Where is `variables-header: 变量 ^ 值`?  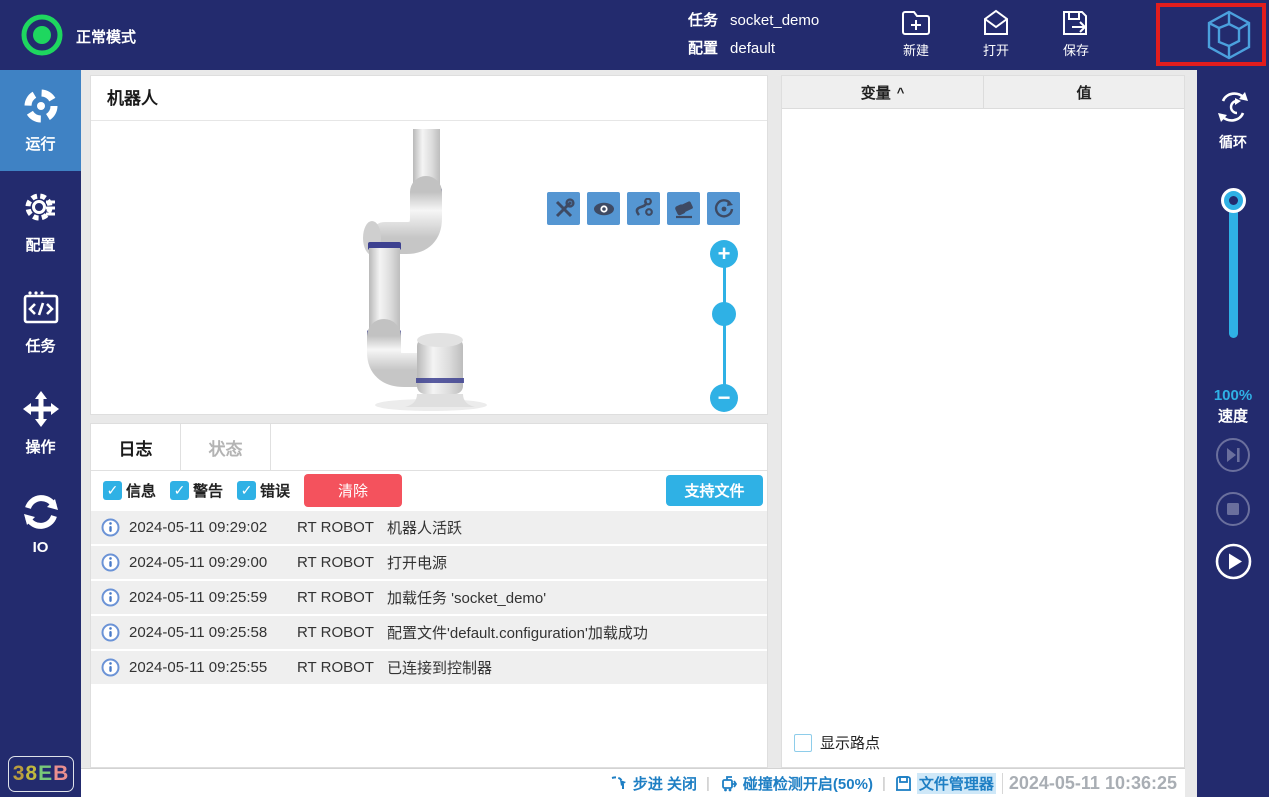 variables-header: 变量 ^ 值 is located at coordinates (983, 92).